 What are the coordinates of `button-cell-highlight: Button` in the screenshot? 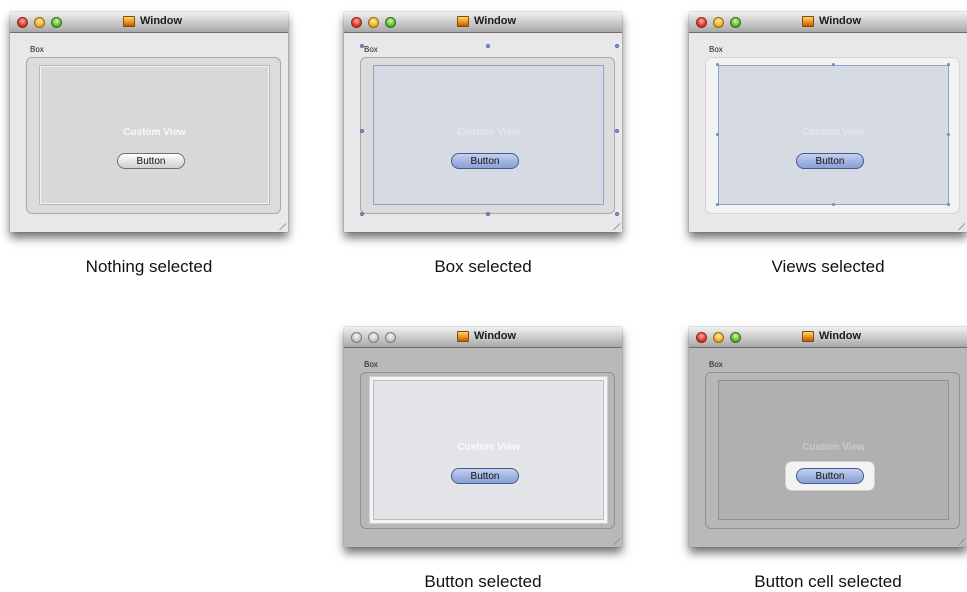 It's located at (830, 476).